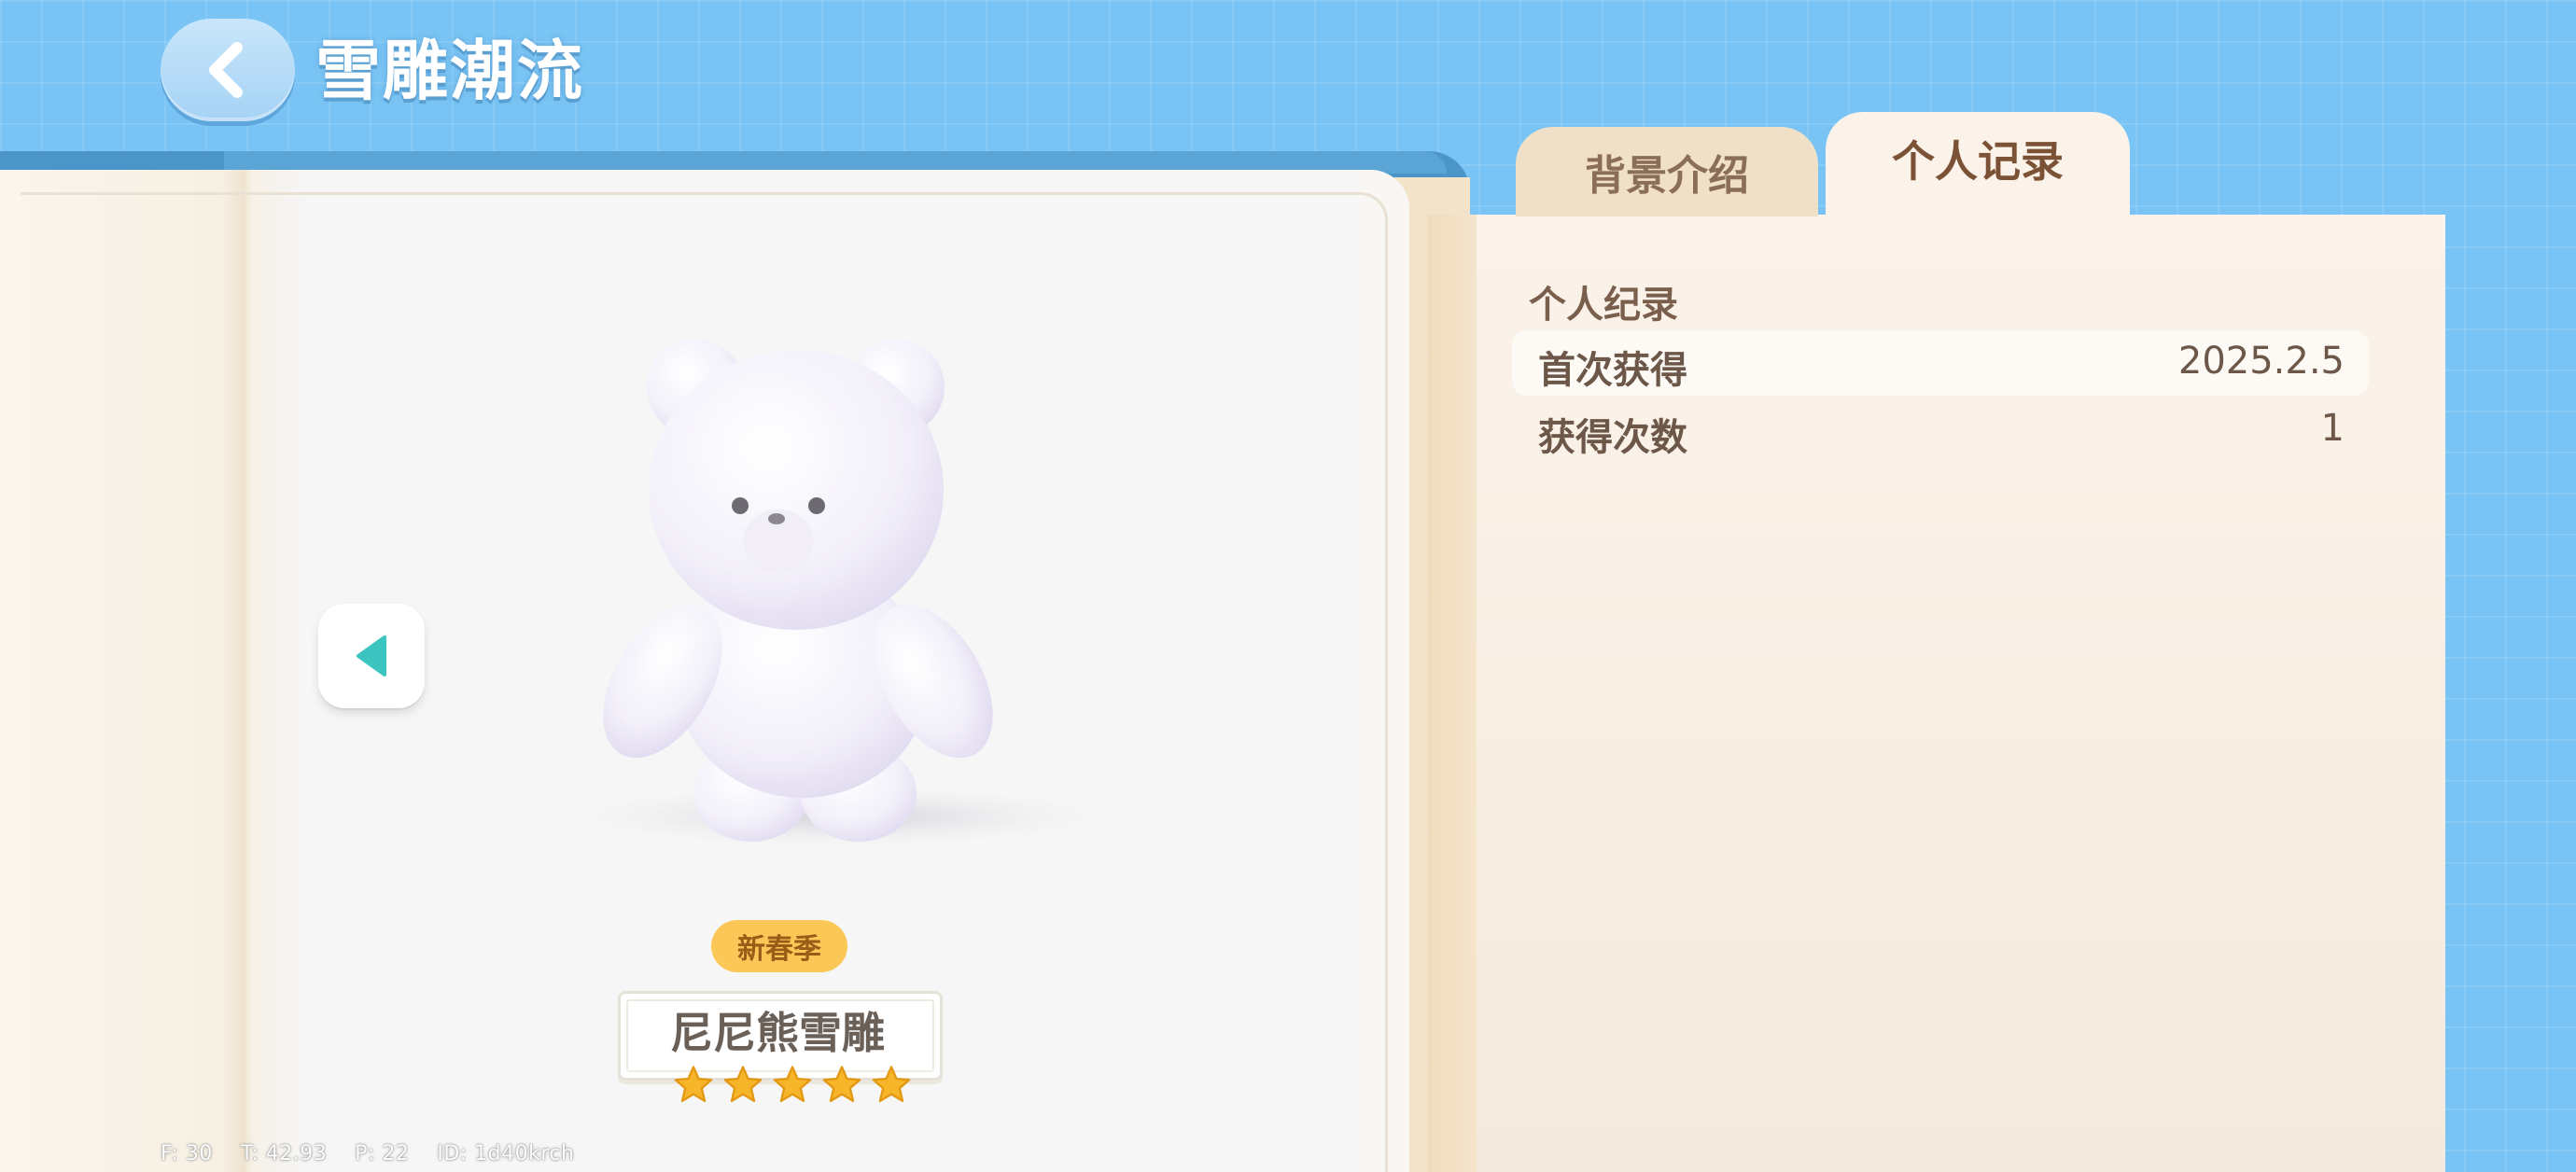  What do you see at coordinates (1612, 437) in the screenshot?
I see `obtain-count-label: 获得次数` at bounding box center [1612, 437].